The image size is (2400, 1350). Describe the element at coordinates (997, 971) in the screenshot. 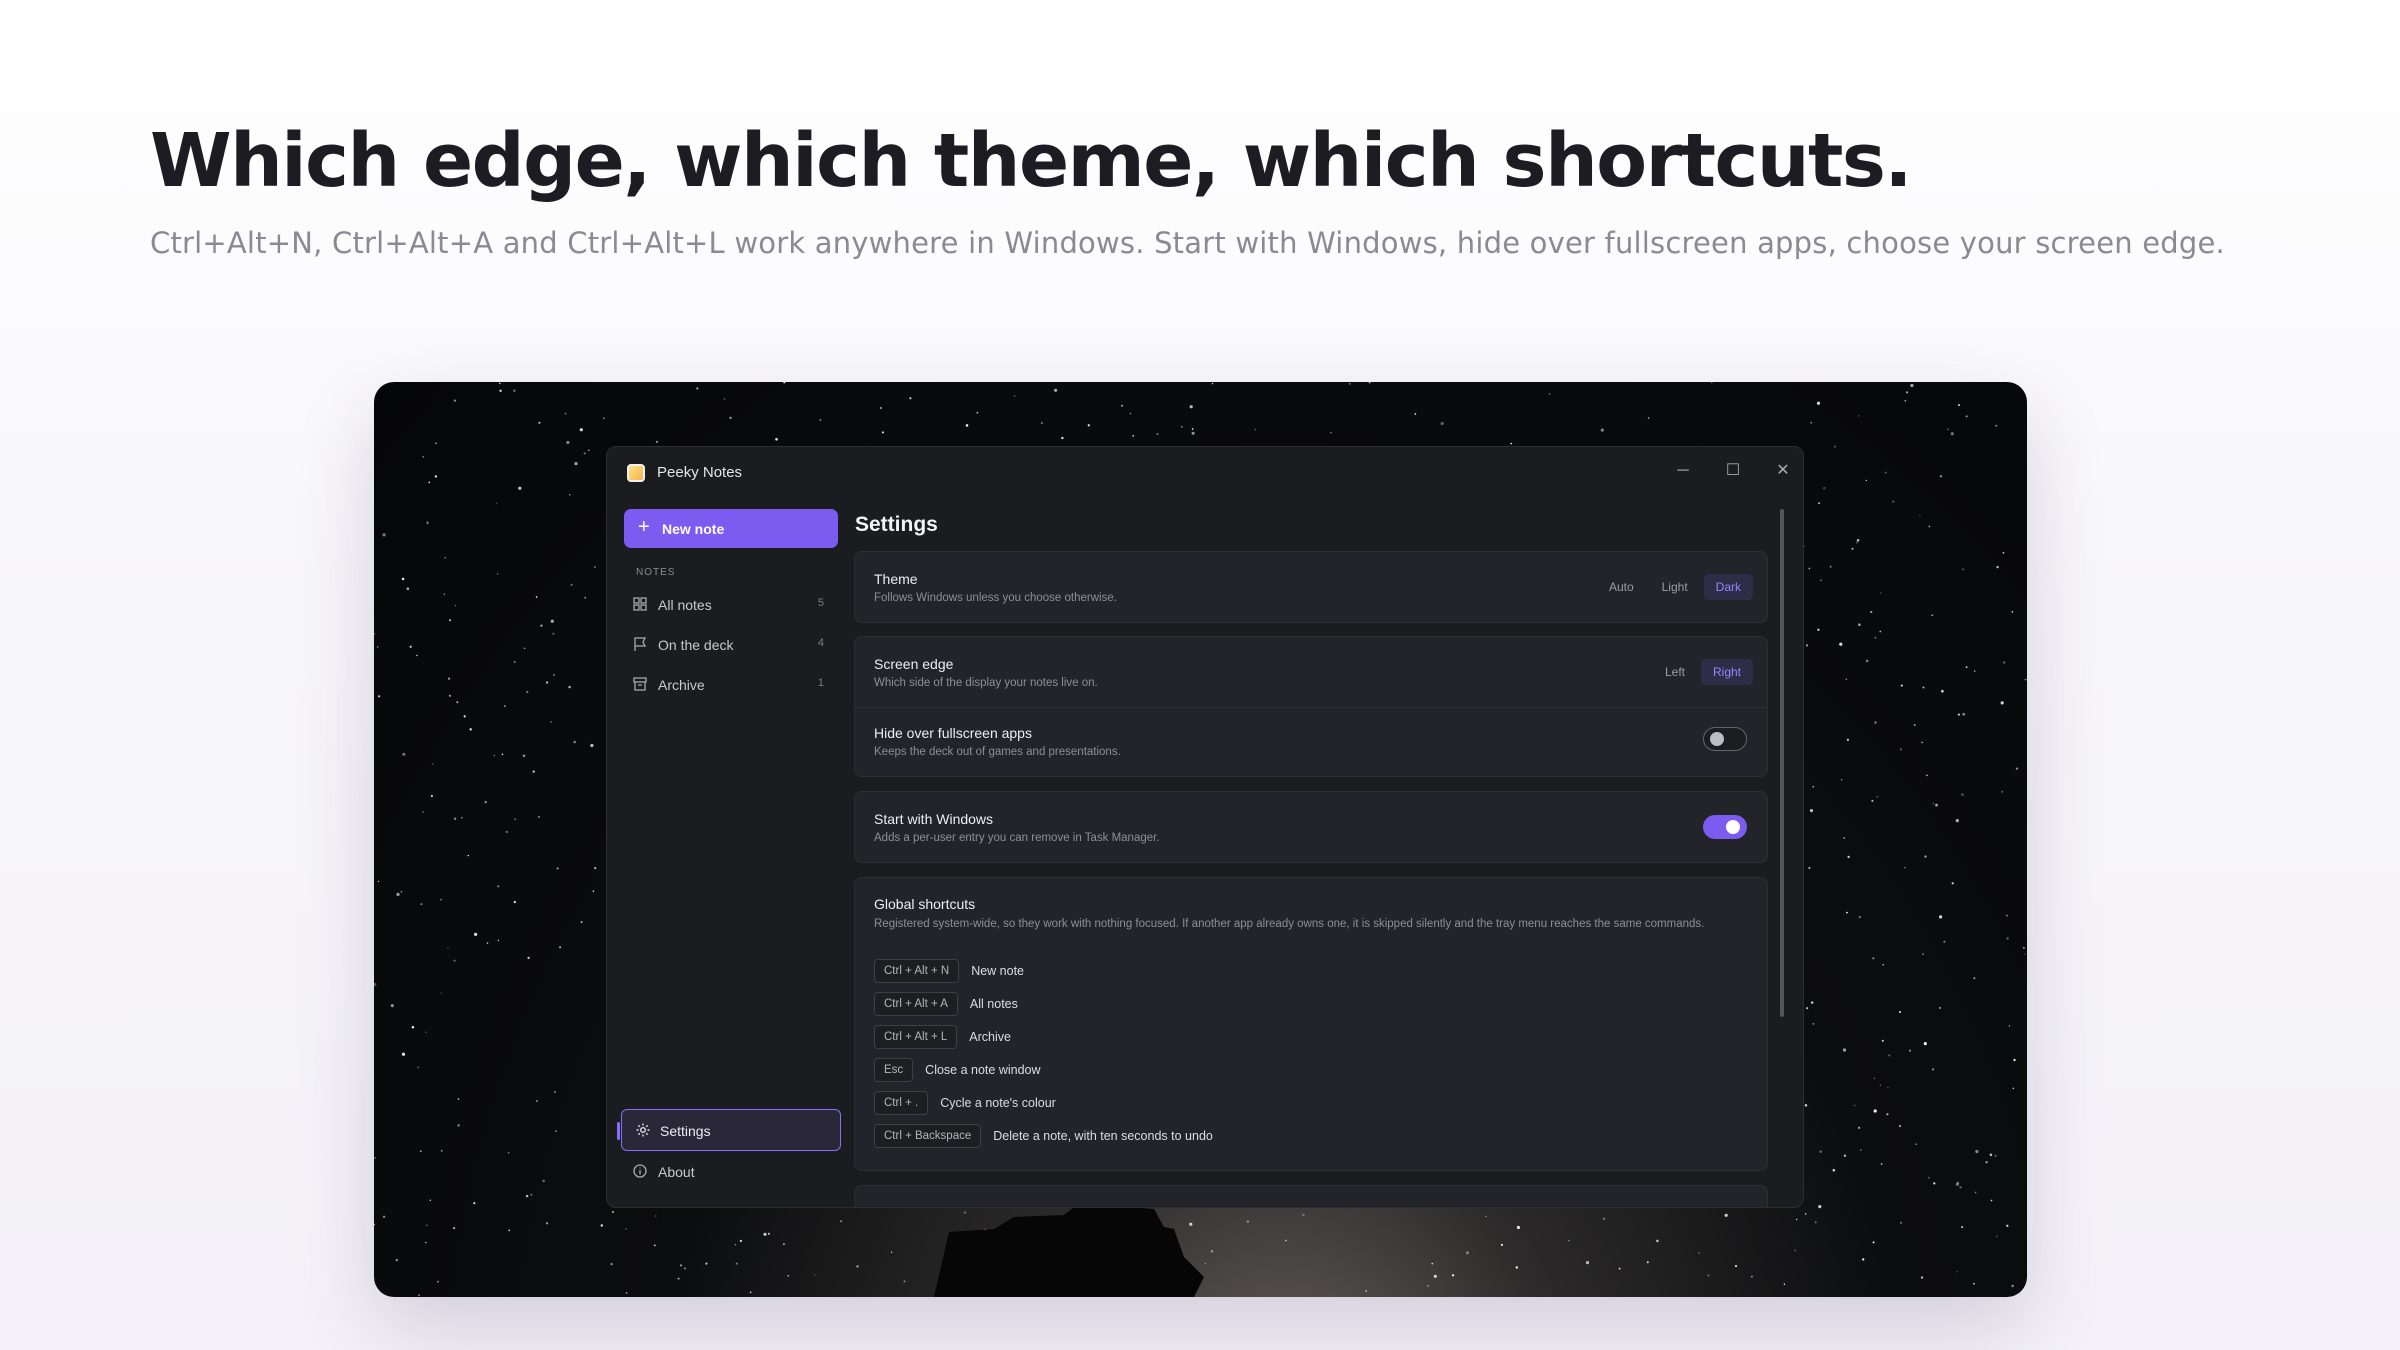

I see `shortcut-action: New note` at that location.